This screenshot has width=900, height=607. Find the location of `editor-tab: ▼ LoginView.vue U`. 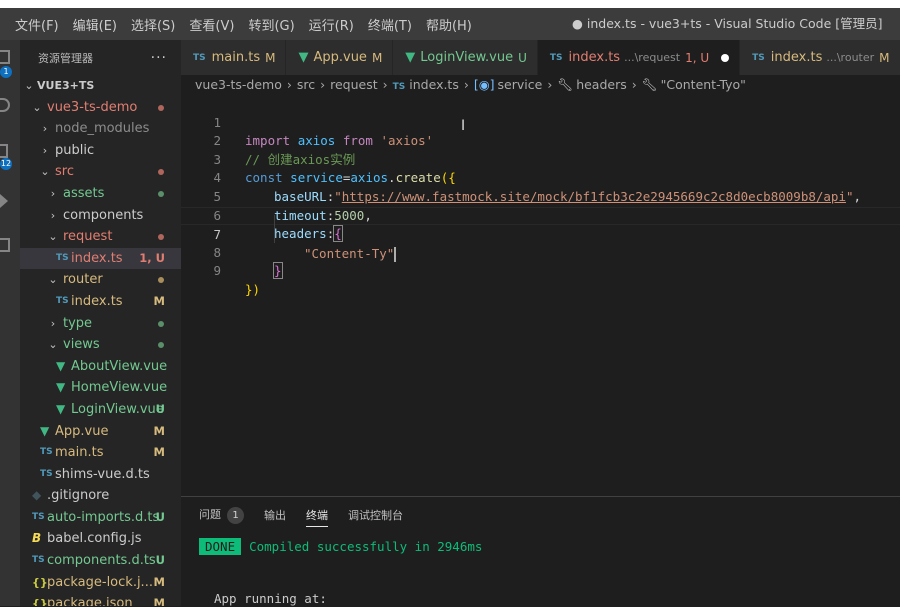

editor-tab: ▼ LoginView.vue U is located at coordinates (465, 57).